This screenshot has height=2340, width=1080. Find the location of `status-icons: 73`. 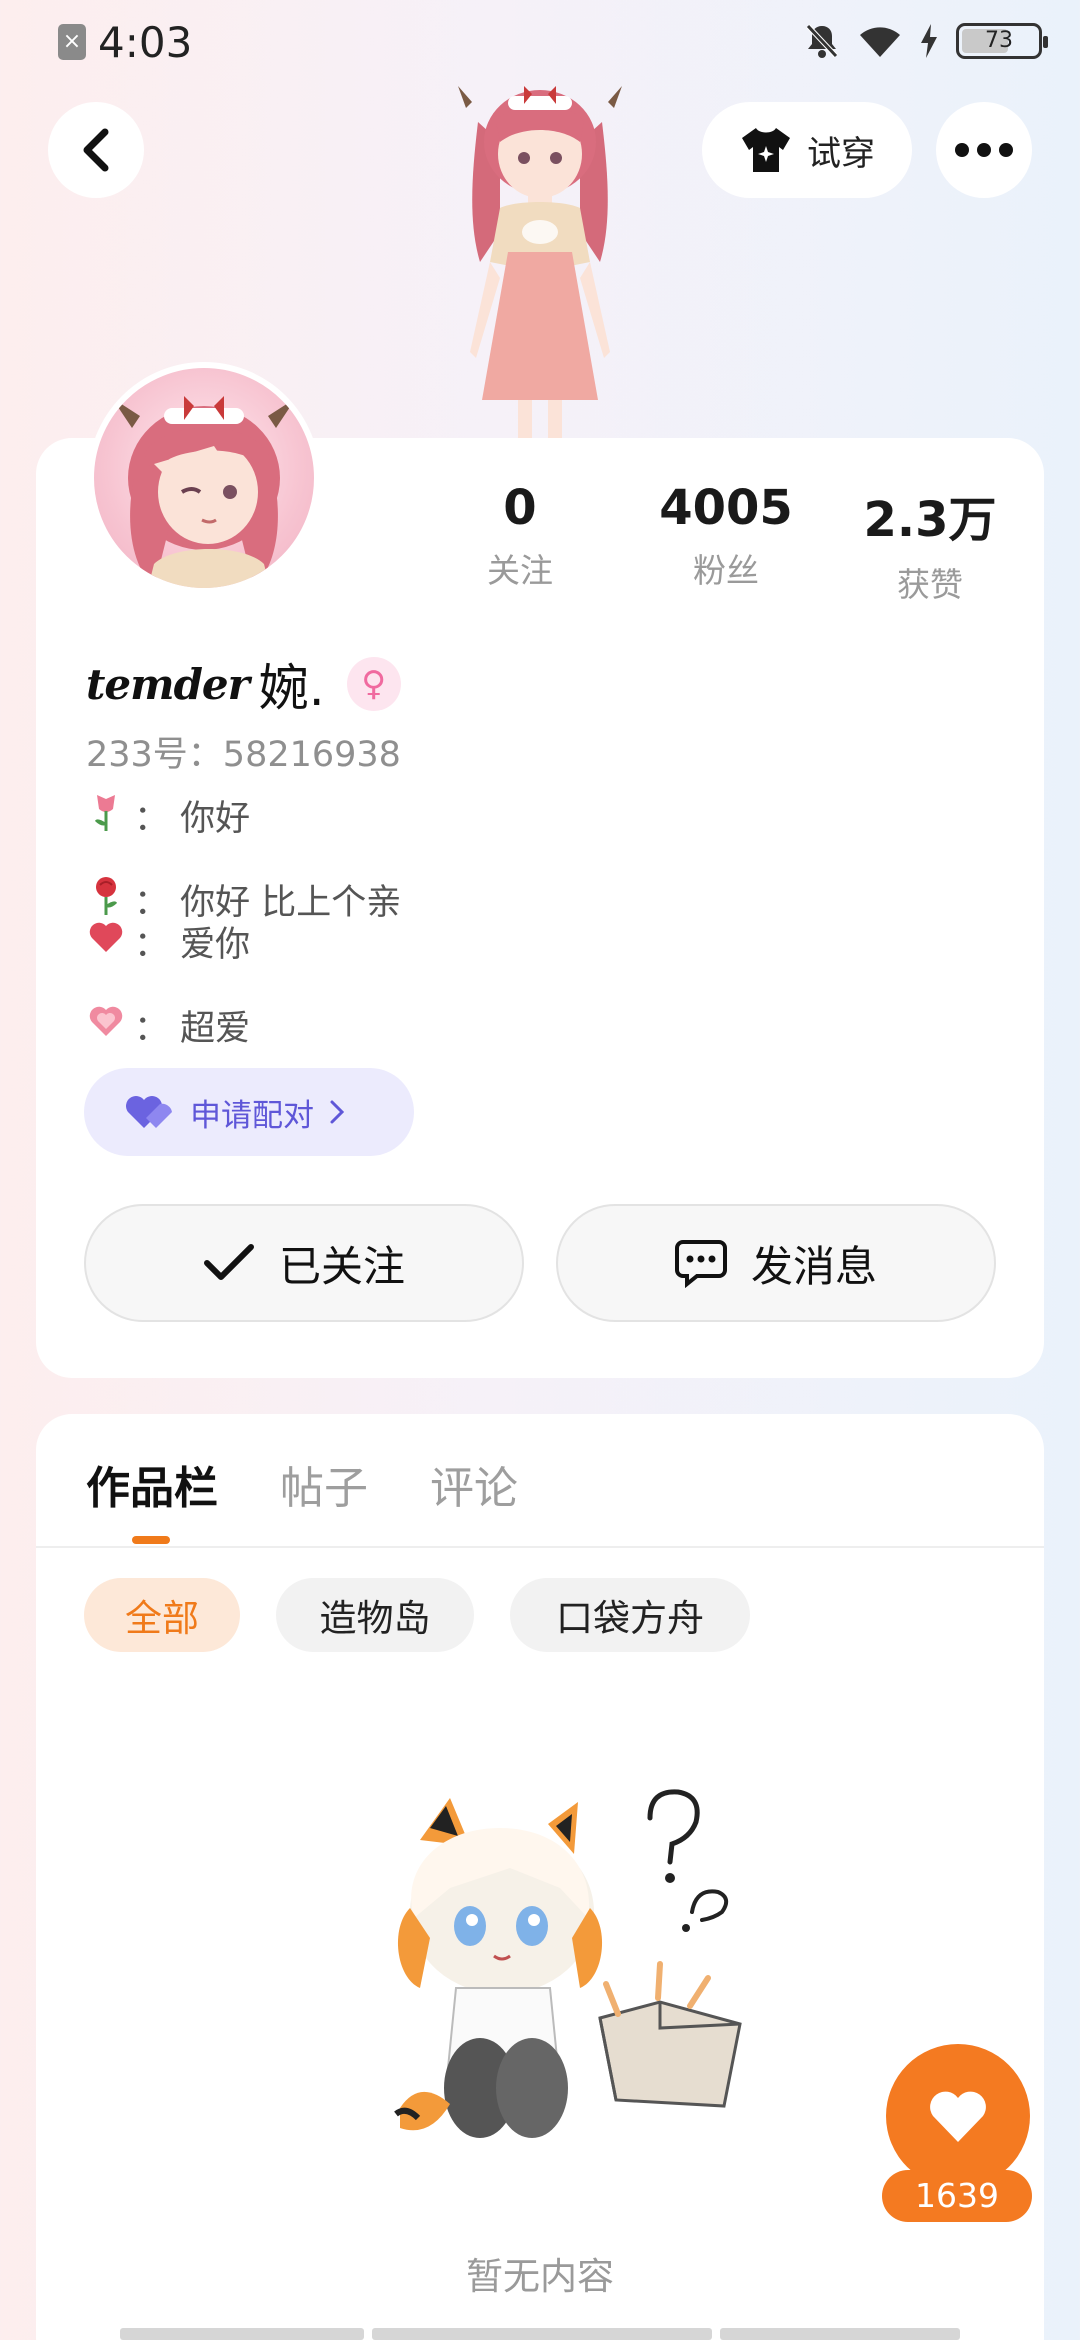

status-icons: 73 is located at coordinates (926, 41).